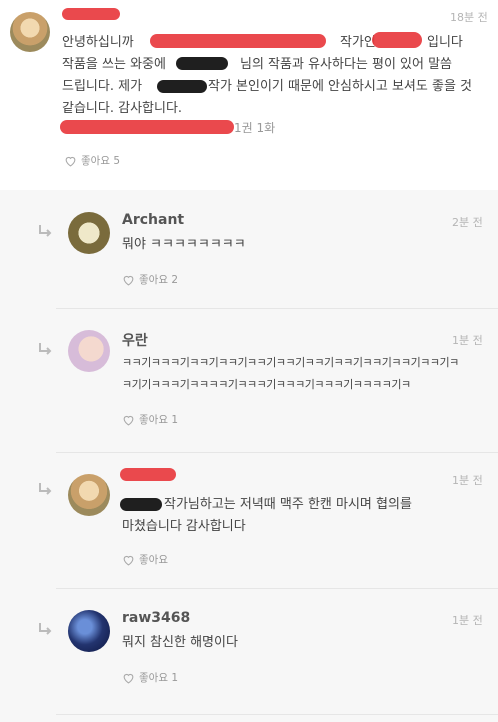  Describe the element at coordinates (184, 526) in the screenshot. I see `reply-text-line-2: 마쳤습니다 감사합니다` at that location.